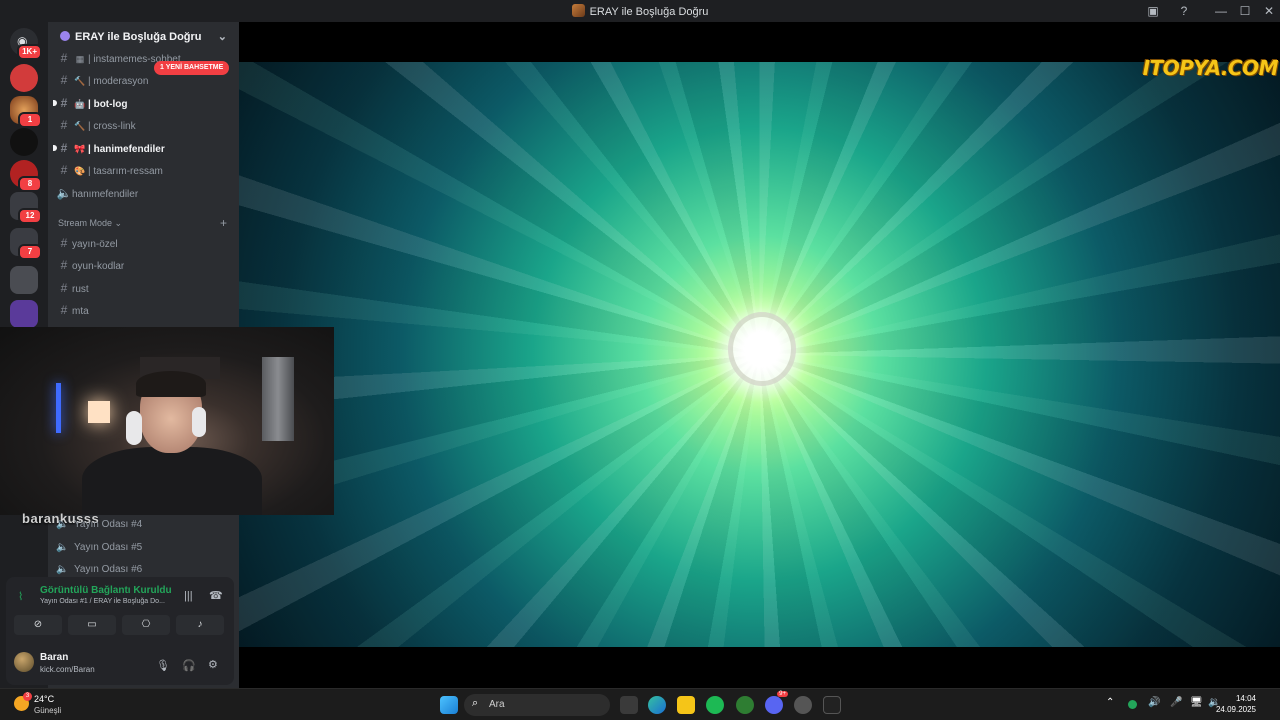  What do you see at coordinates (38, 625) in the screenshot?
I see `camera-off-button: ⊘` at bounding box center [38, 625].